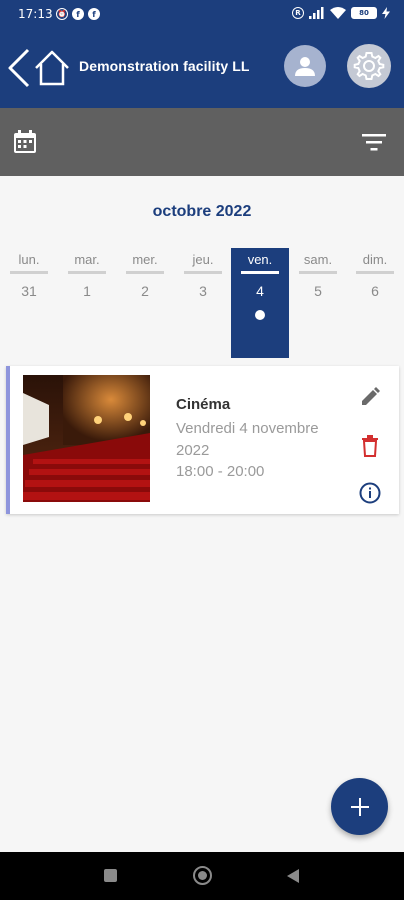  I want to click on home-button, so click(52, 68).